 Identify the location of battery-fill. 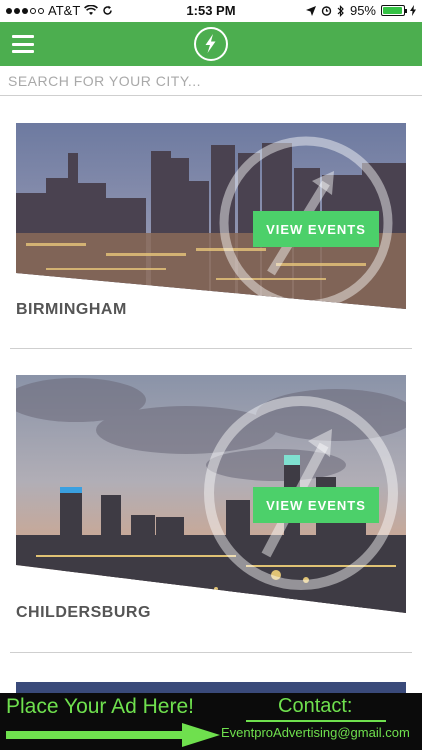
(392, 10).